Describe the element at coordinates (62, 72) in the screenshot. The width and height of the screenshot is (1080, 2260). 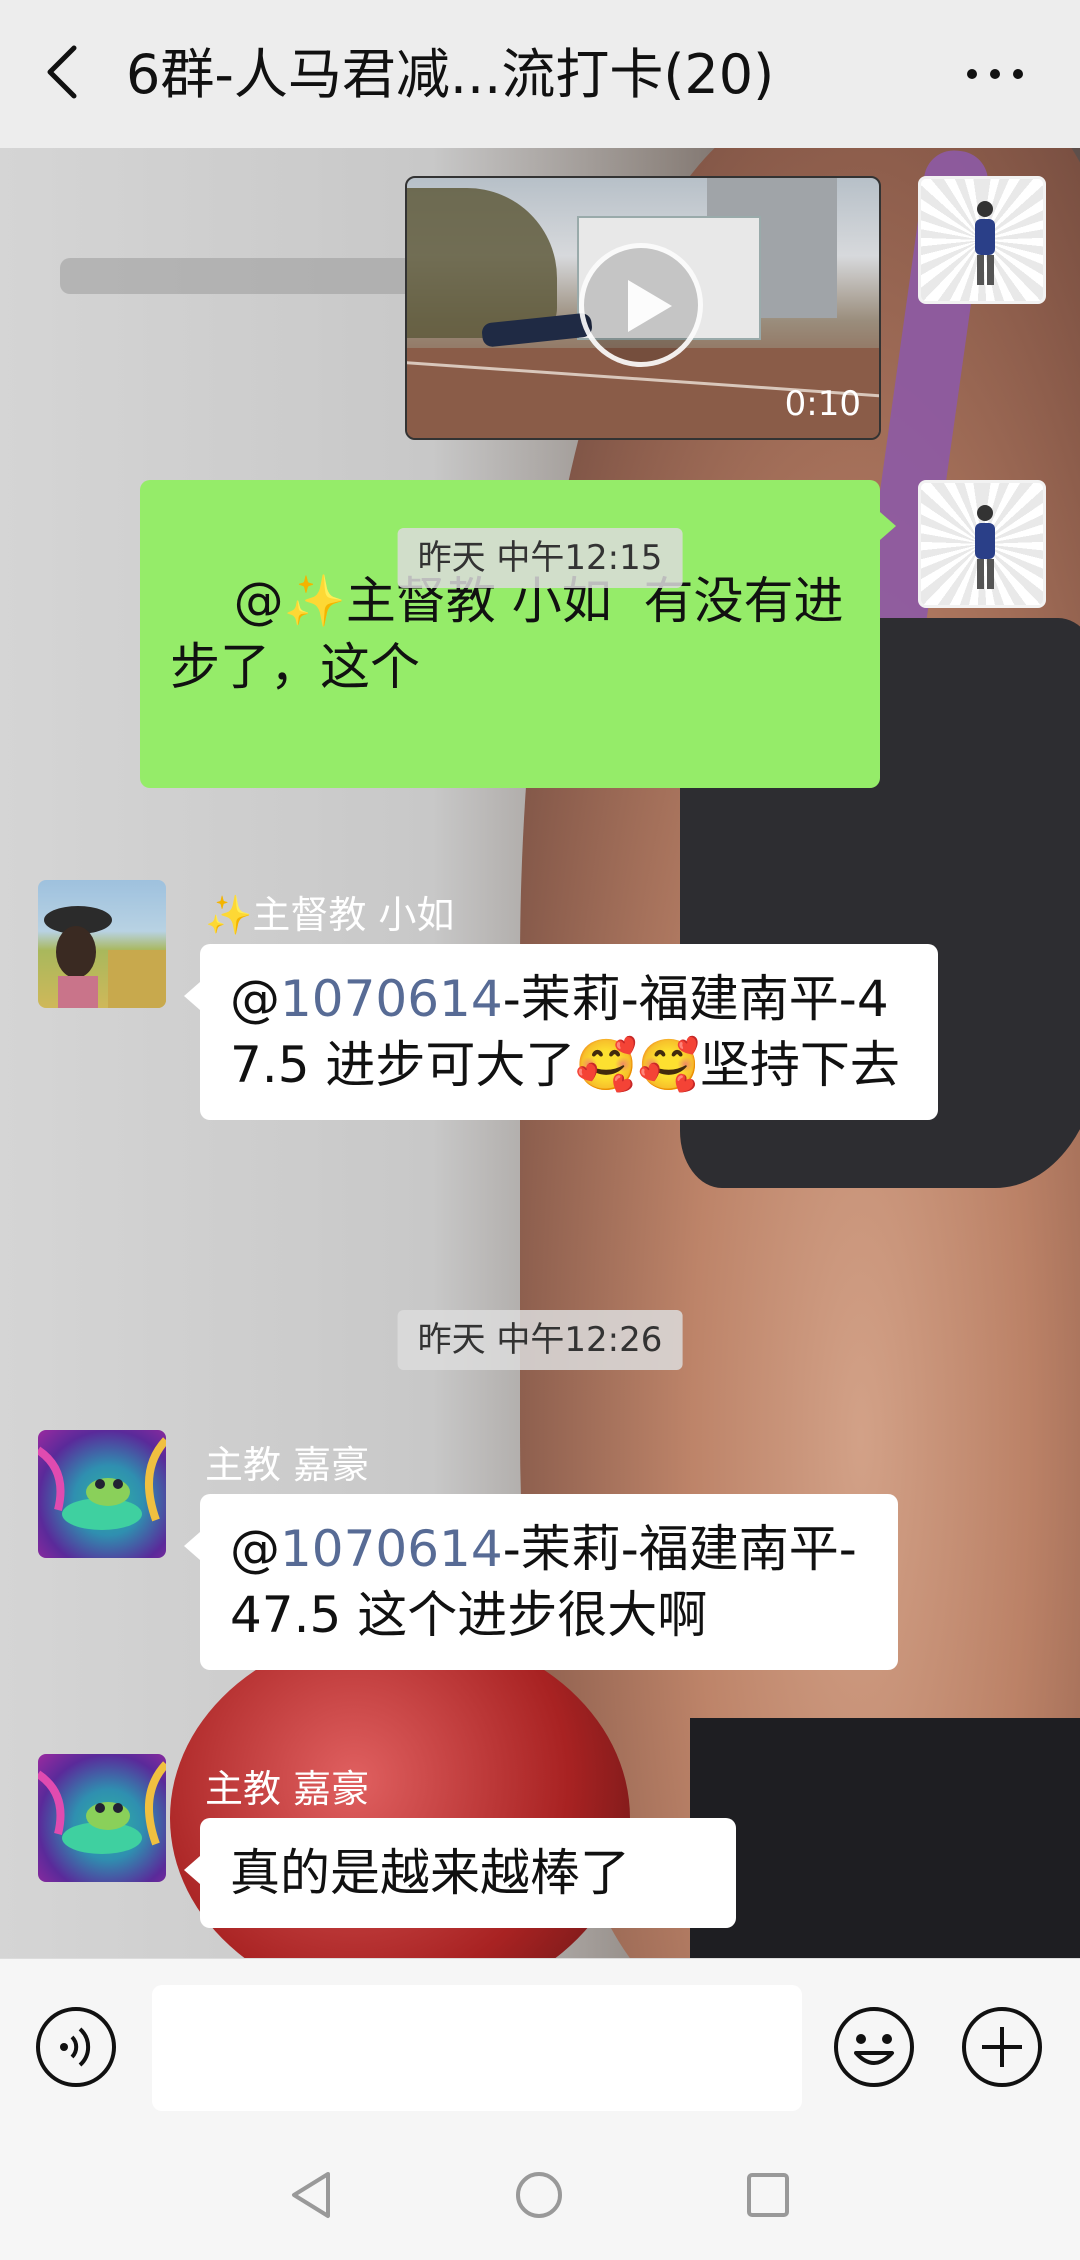
I see `back-arrow-icon` at that location.